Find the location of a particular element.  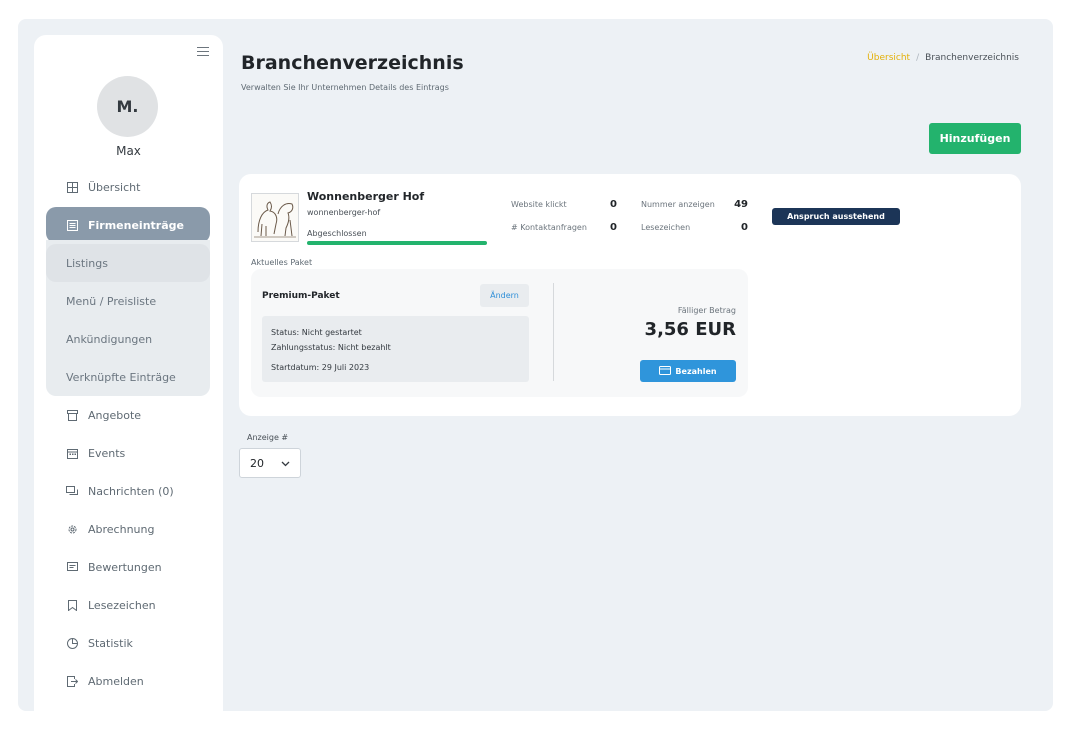

listing-status: Abgeschlossen is located at coordinates (337, 233).